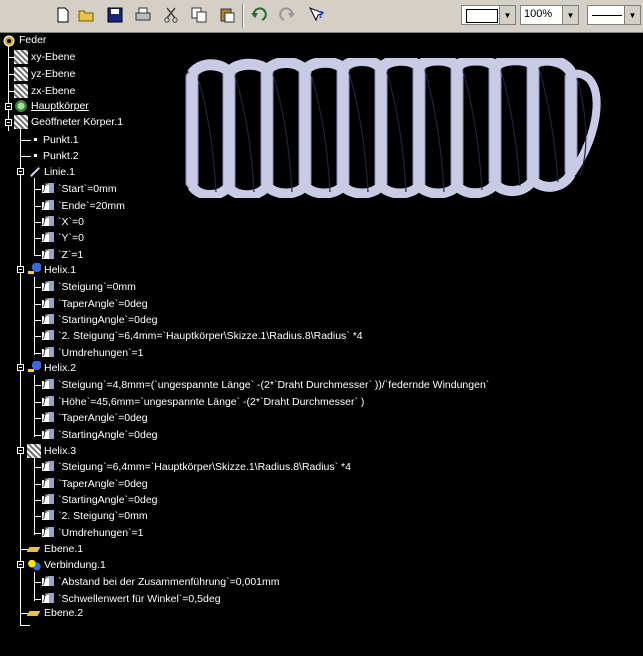 This screenshot has height=656, width=643. Describe the element at coordinates (88, 287) in the screenshot. I see `param-steigung: `Steigung`=0mm` at that location.